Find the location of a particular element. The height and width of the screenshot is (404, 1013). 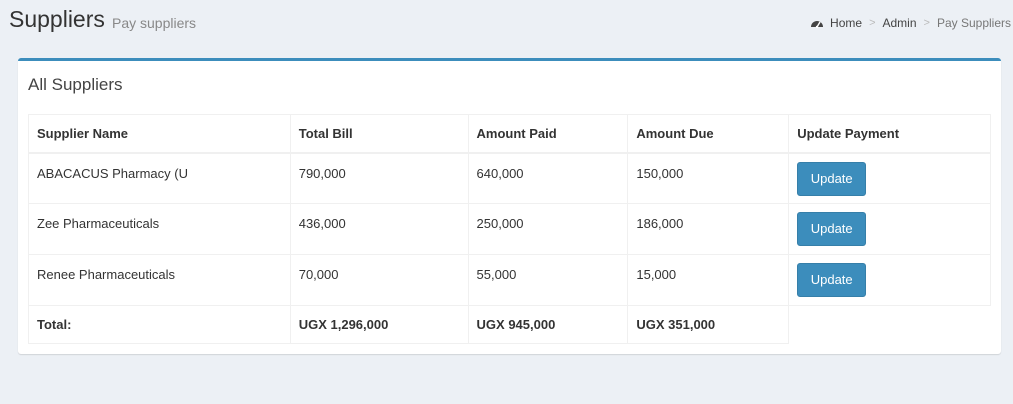

breadcrumb-home-link: Home is located at coordinates (846, 23).